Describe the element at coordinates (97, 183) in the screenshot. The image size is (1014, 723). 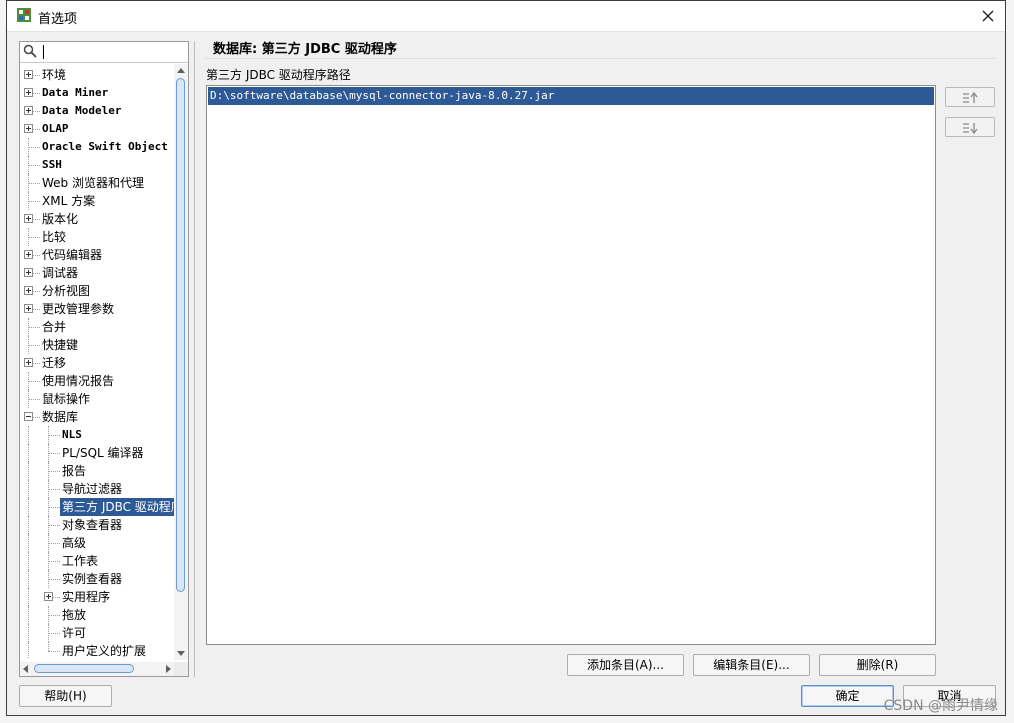
I see `tree-item: Web 浏览器和代理` at that location.